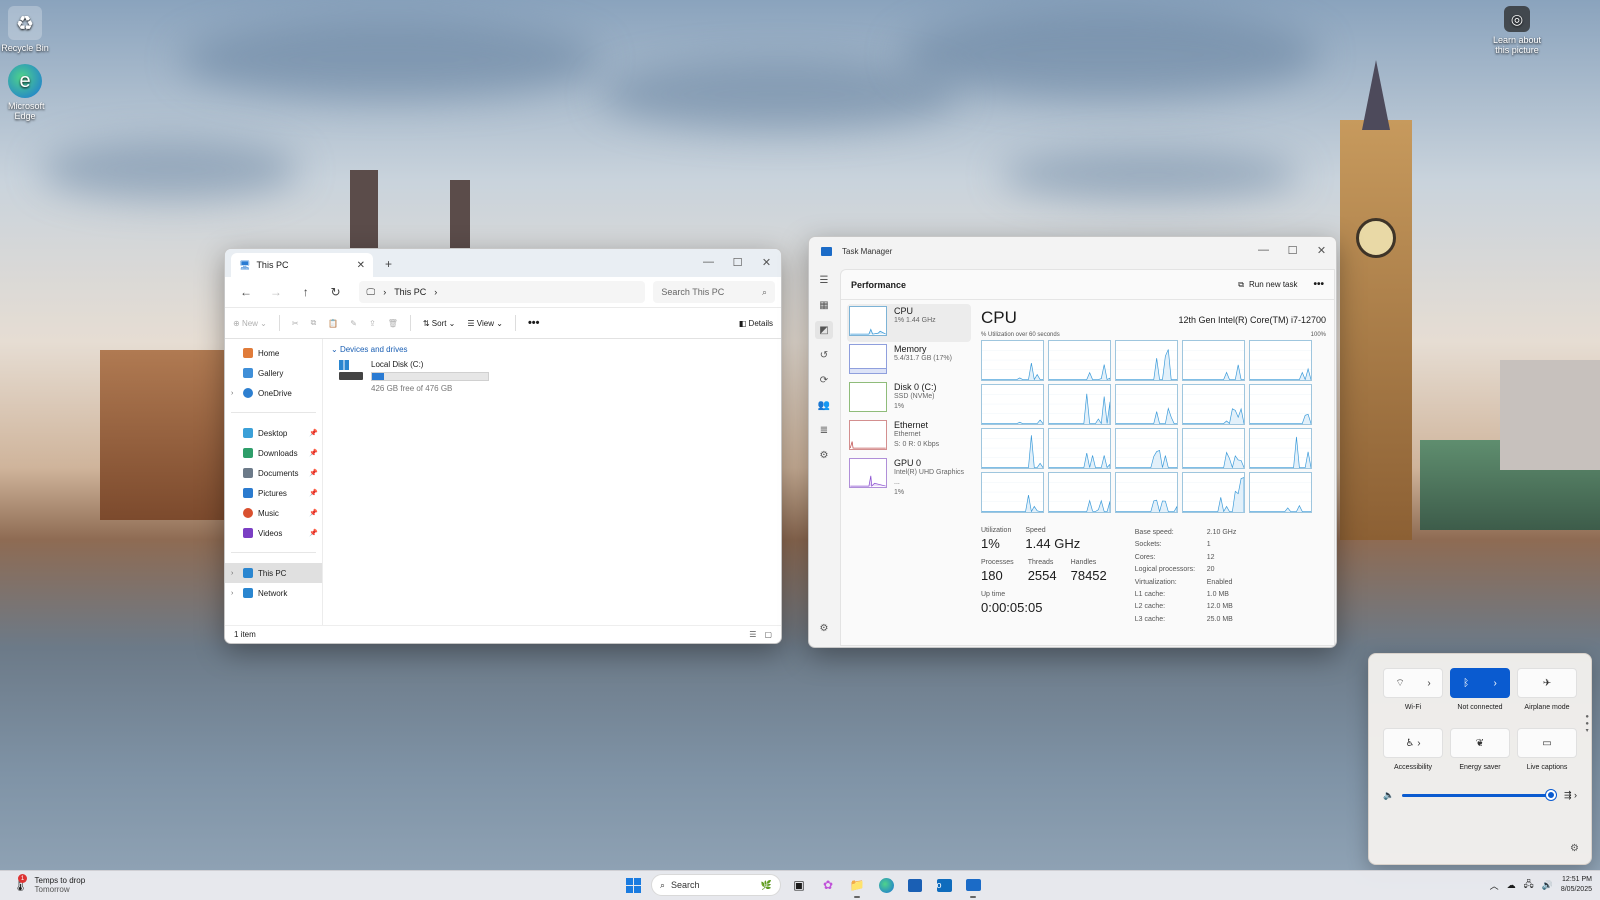  Describe the element at coordinates (824, 455) in the screenshot. I see `services-icon: ⚙` at that location.